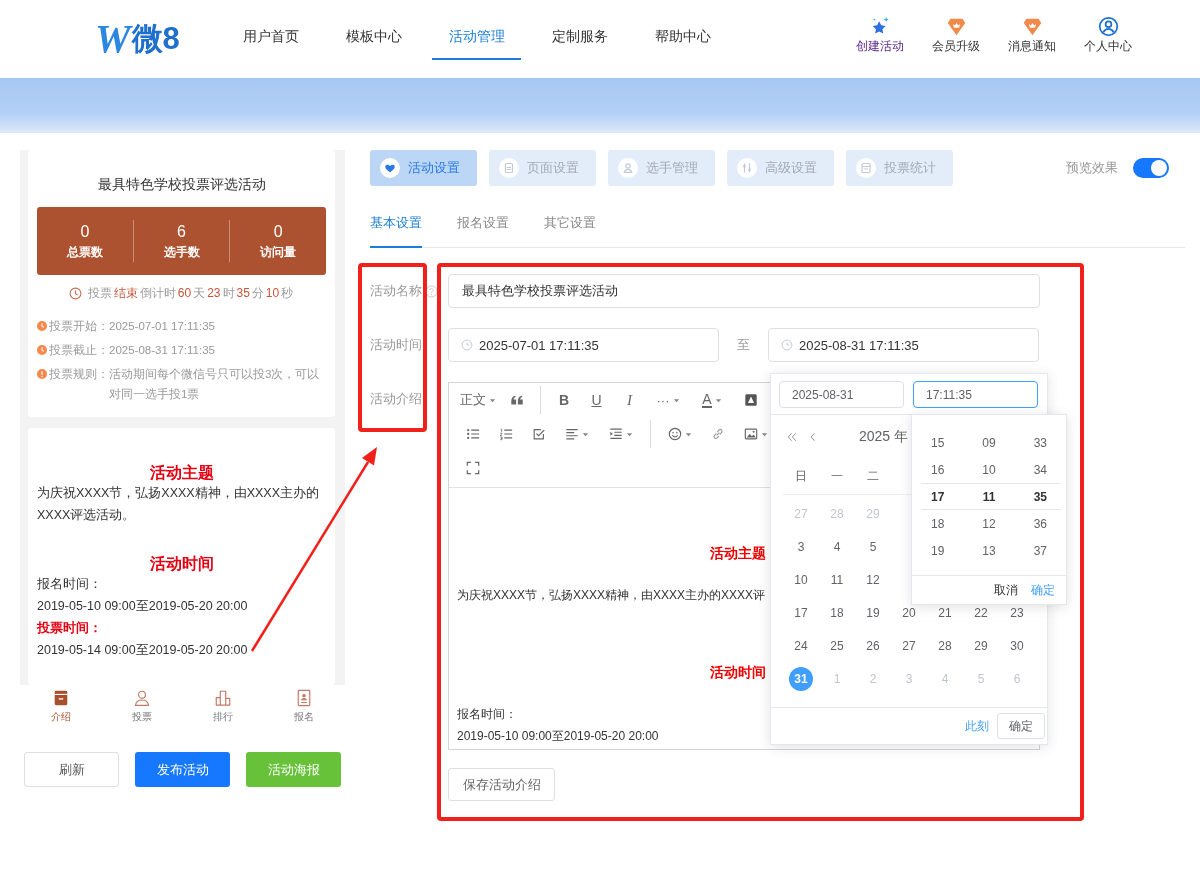  What do you see at coordinates (181, 231) in the screenshot?
I see `stat-value: 6` at bounding box center [181, 231].